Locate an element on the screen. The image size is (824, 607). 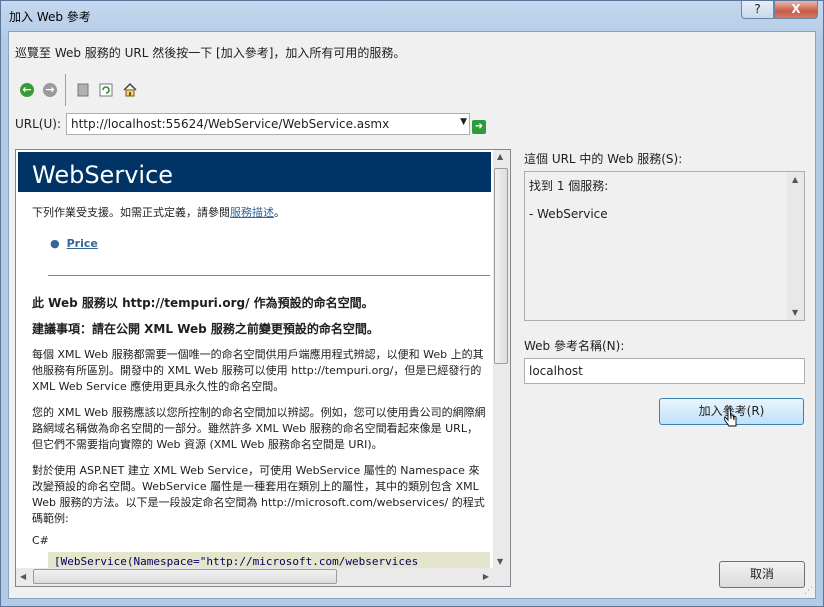
operation-item: ● Price is located at coordinates (271, 244).